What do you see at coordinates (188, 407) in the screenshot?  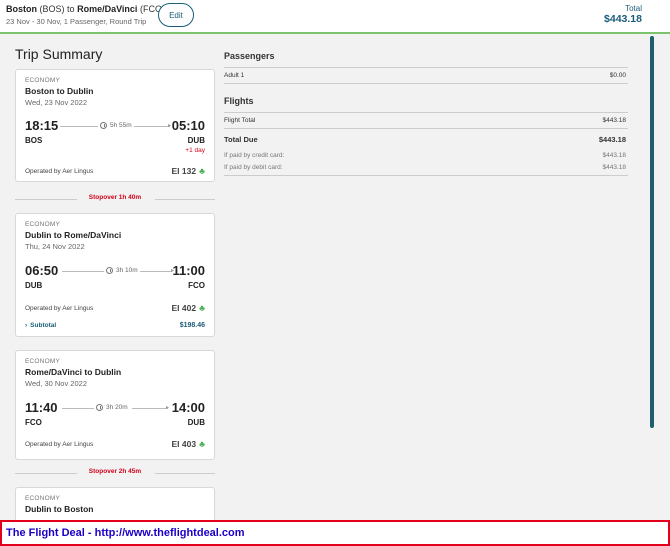 I see `arrival-time: 14:00` at bounding box center [188, 407].